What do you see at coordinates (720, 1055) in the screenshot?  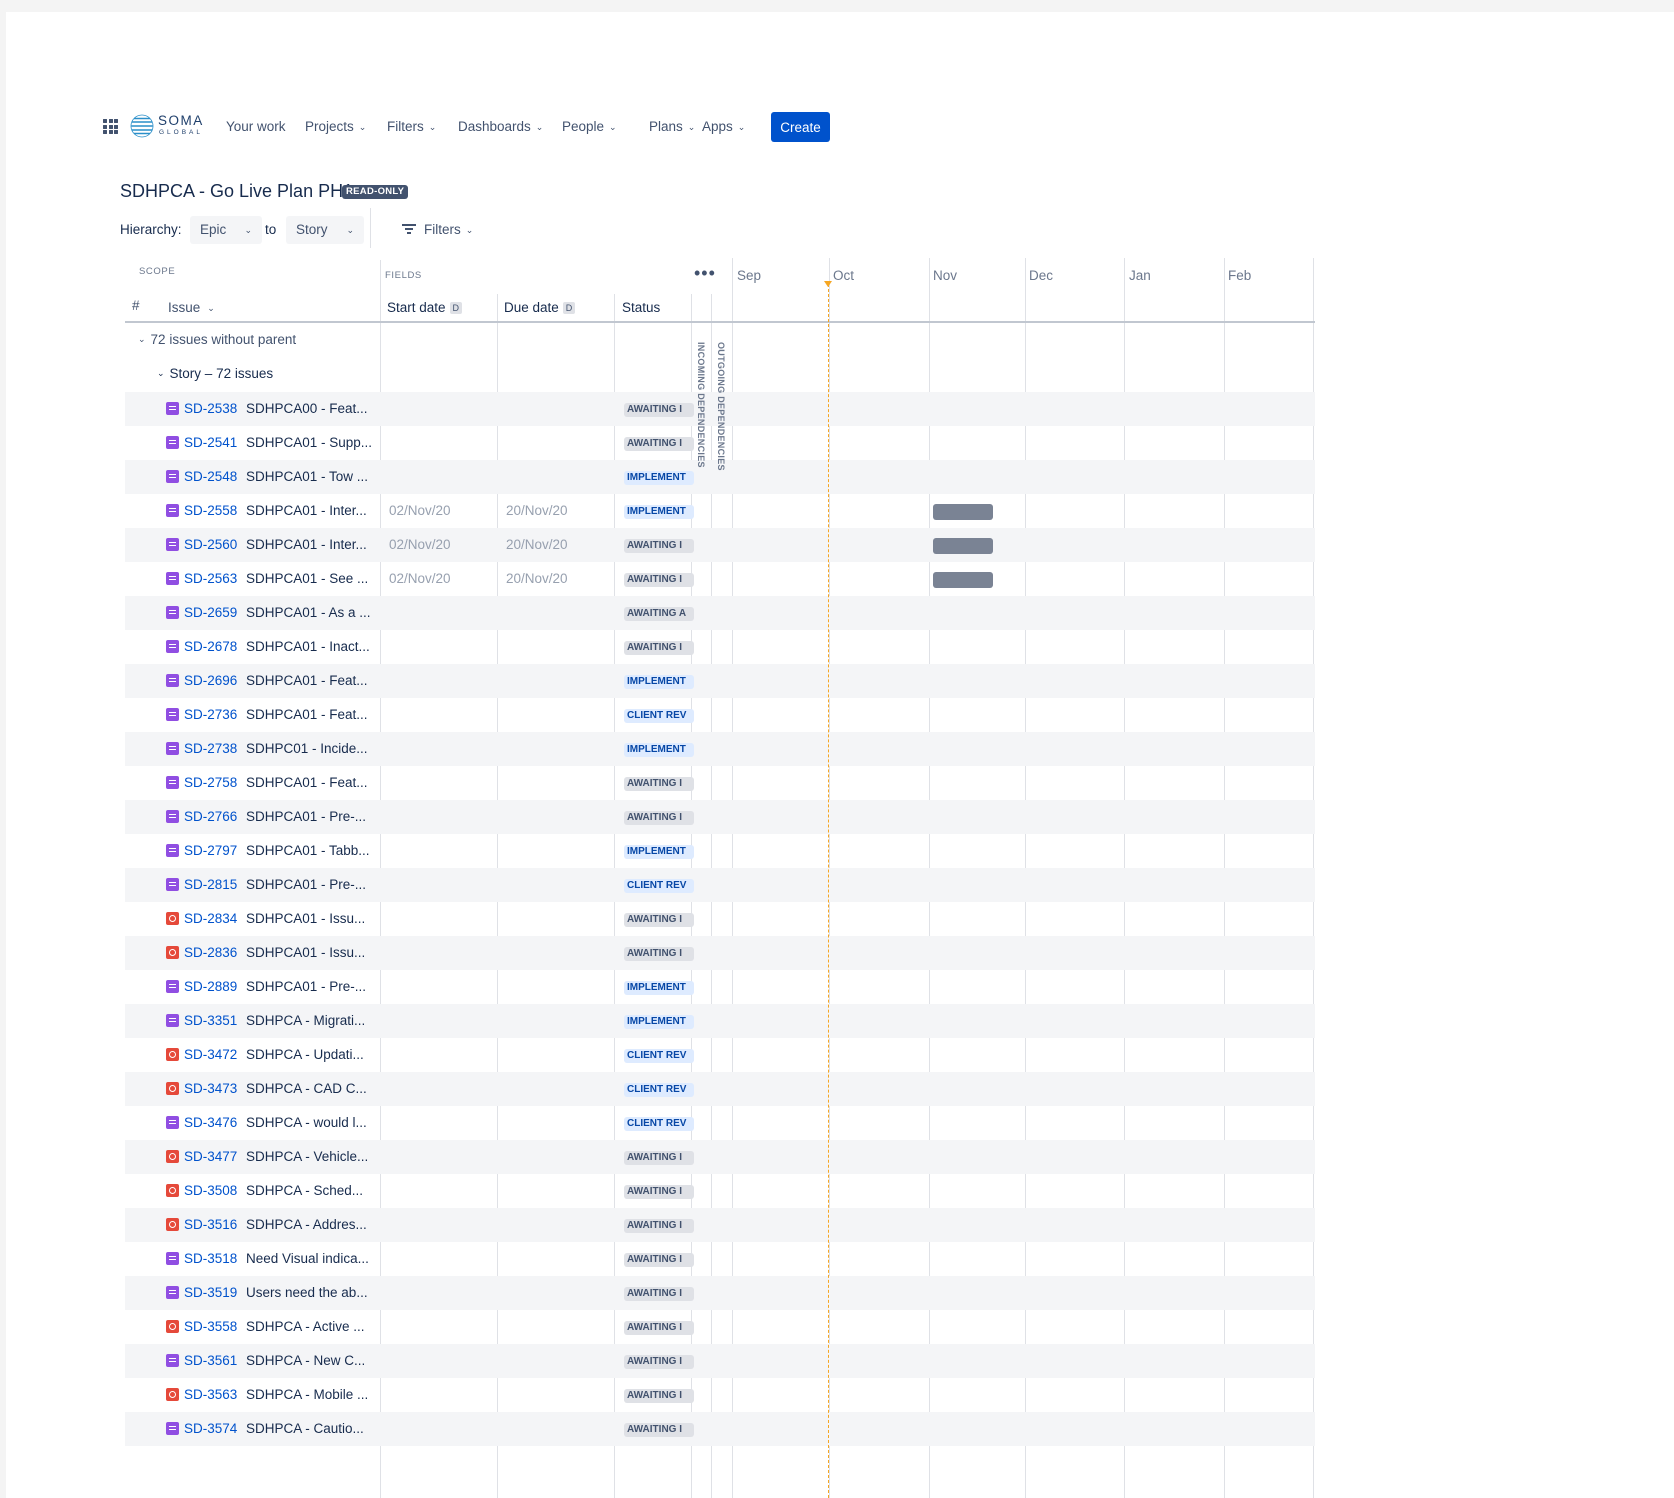 I see `table-row: SD-3472 SDHPCA - Updati... CLIENT REV` at bounding box center [720, 1055].